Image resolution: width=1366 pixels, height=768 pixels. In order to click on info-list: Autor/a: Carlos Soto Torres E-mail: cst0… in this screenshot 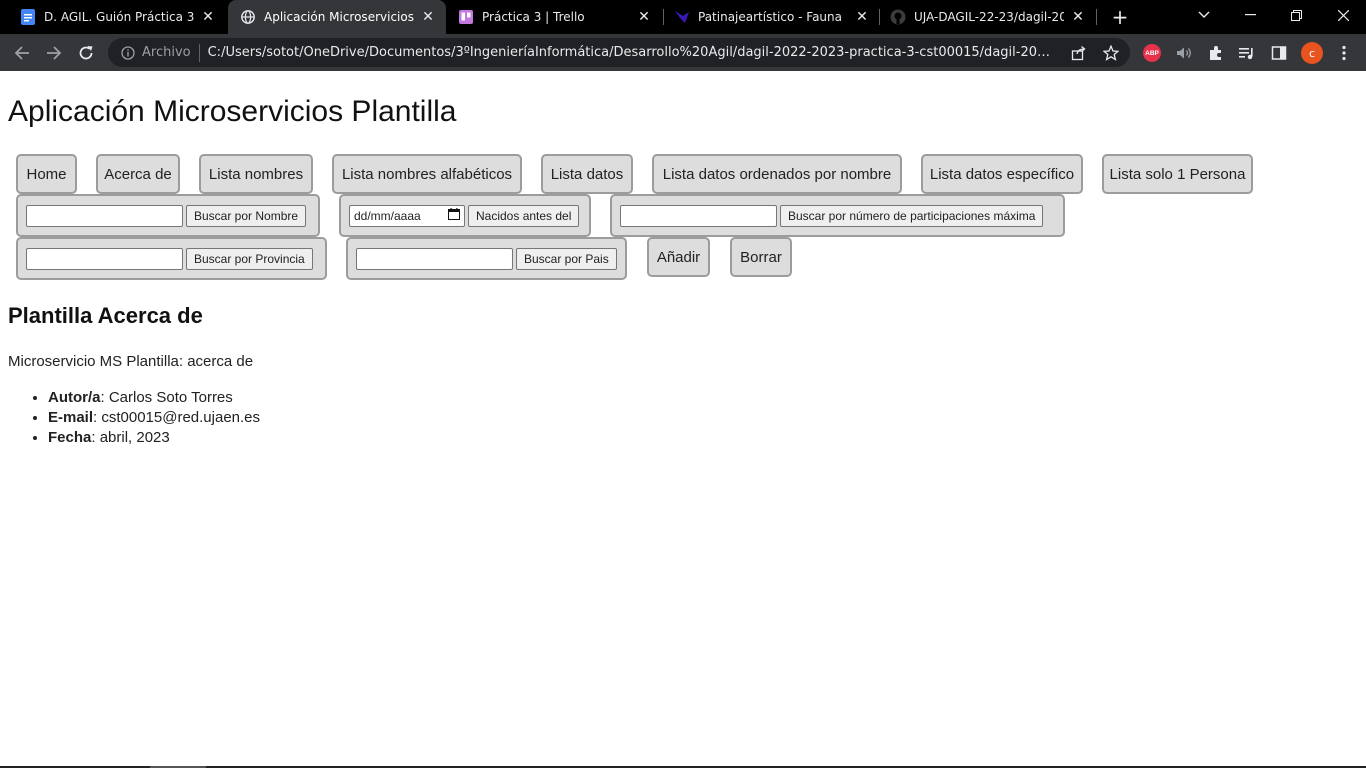, I will do `click(154, 418)`.